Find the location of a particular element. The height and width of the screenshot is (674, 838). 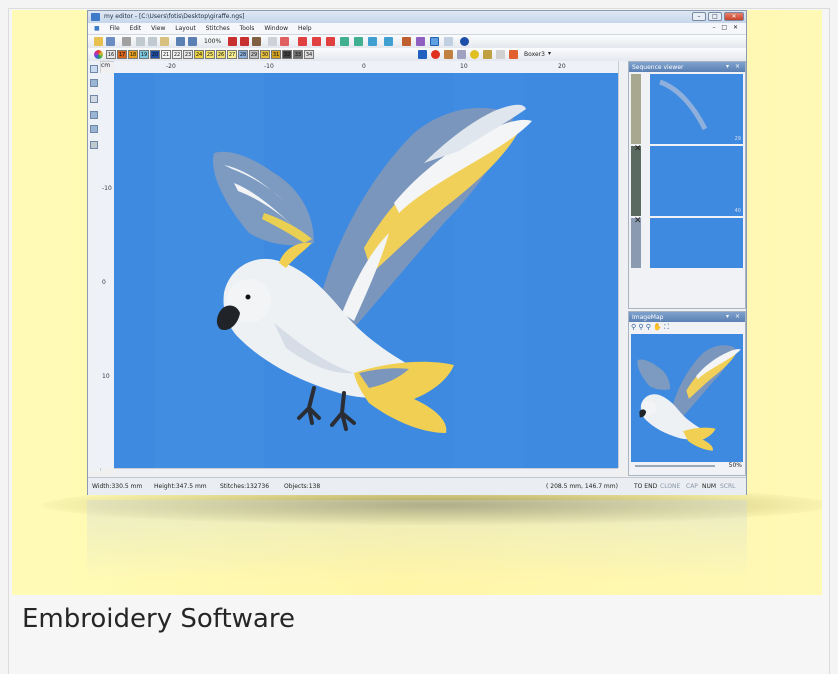

color-swatch: 31 is located at coordinates (276, 54).